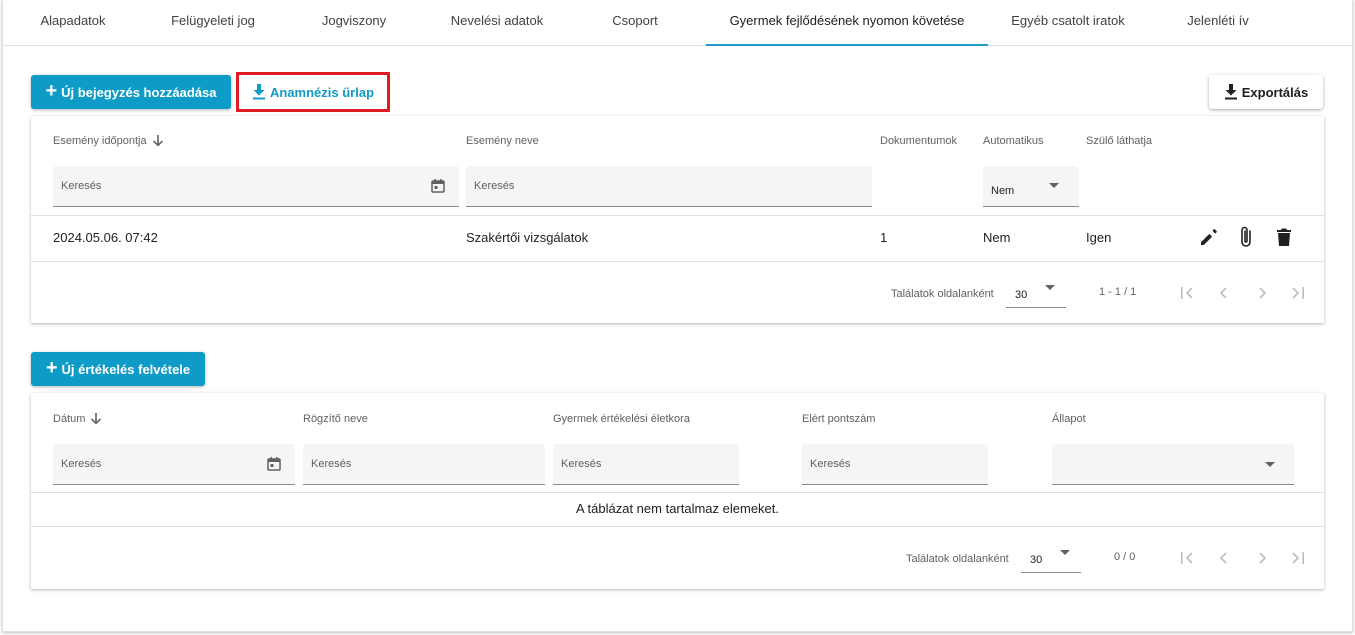 The height and width of the screenshot is (635, 1355). I want to click on recorder-filter, so click(424, 464).